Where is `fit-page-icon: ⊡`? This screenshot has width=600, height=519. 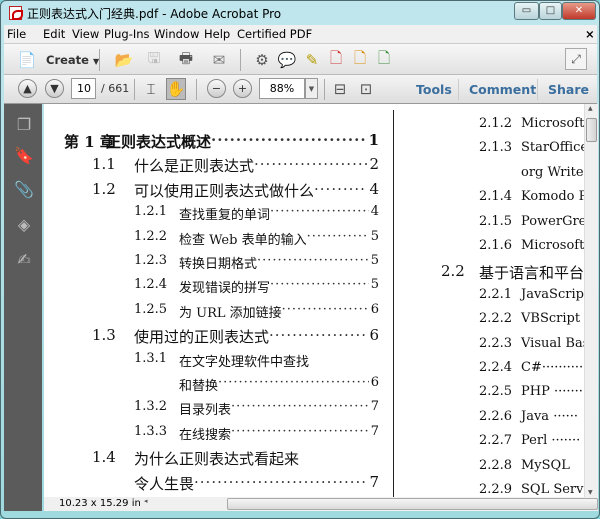 fit-page-icon: ⊡ is located at coordinates (366, 89).